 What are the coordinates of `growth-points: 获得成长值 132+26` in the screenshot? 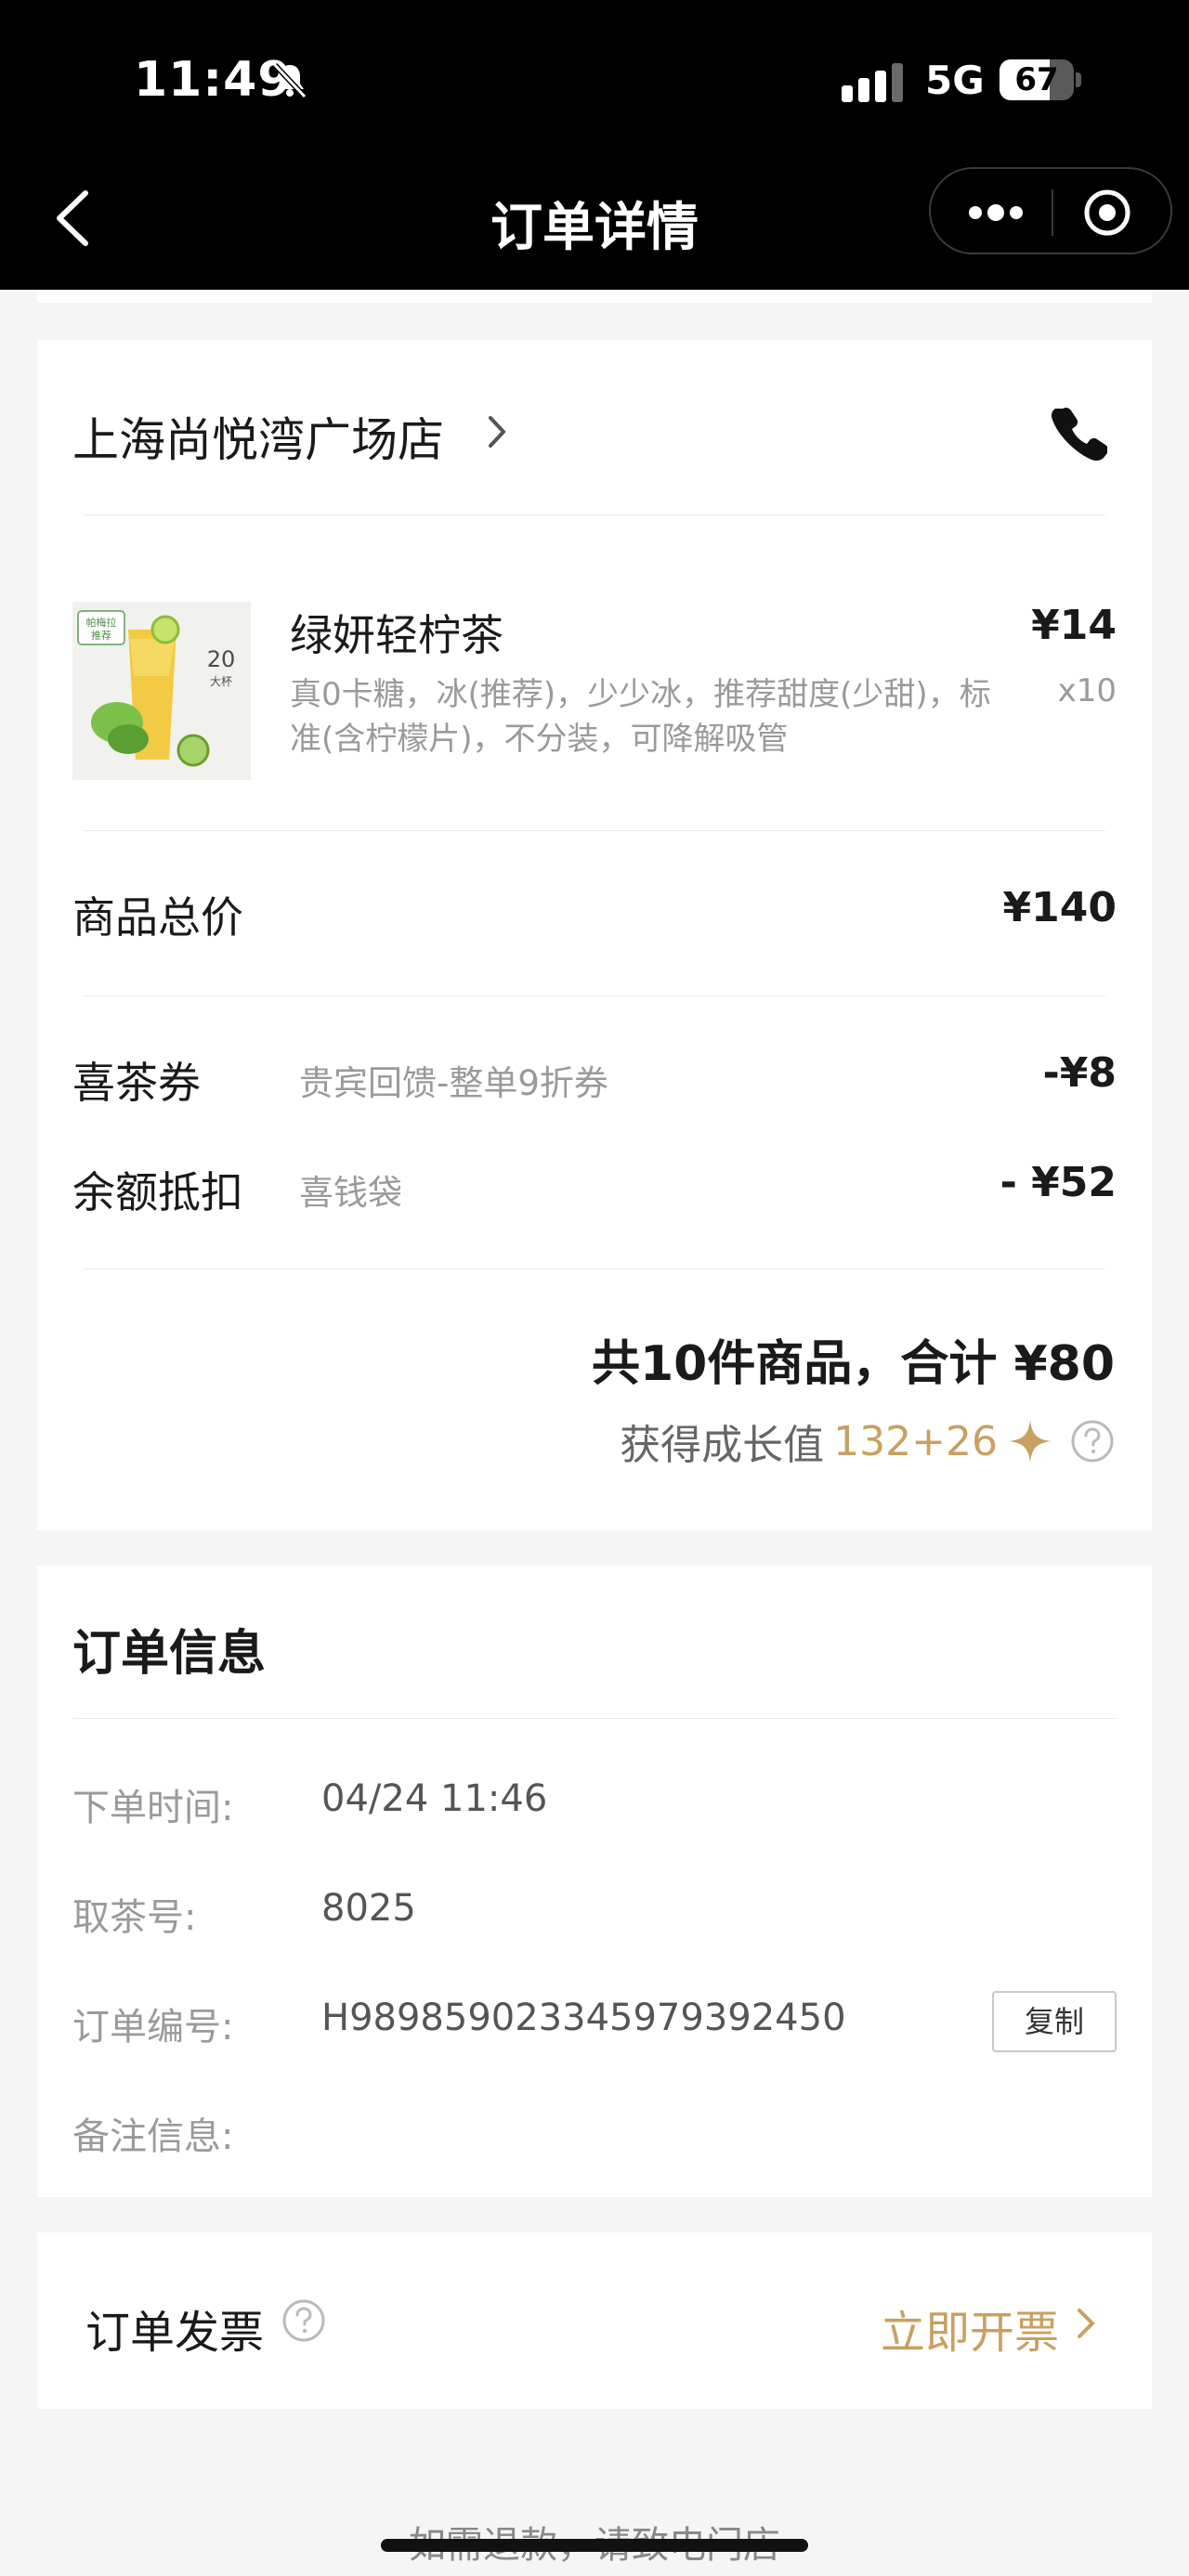 It's located at (868, 1441).